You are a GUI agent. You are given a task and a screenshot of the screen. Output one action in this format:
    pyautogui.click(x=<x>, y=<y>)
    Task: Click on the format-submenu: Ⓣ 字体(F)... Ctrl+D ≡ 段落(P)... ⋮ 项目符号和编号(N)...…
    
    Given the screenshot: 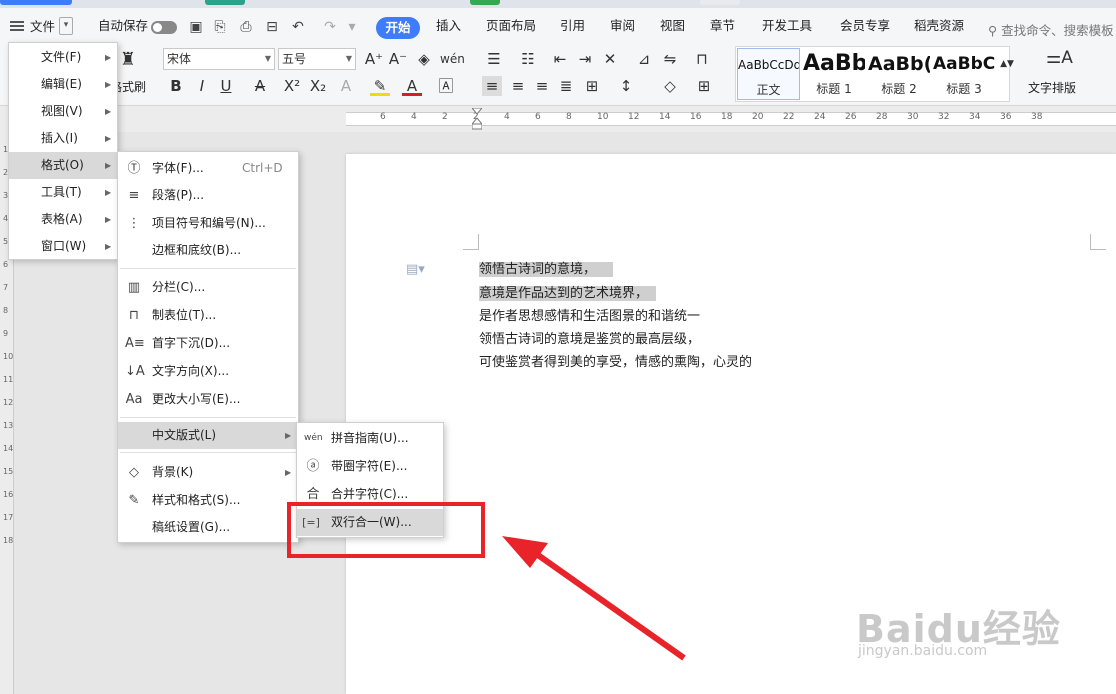 What is the action you would take?
    pyautogui.click(x=208, y=347)
    